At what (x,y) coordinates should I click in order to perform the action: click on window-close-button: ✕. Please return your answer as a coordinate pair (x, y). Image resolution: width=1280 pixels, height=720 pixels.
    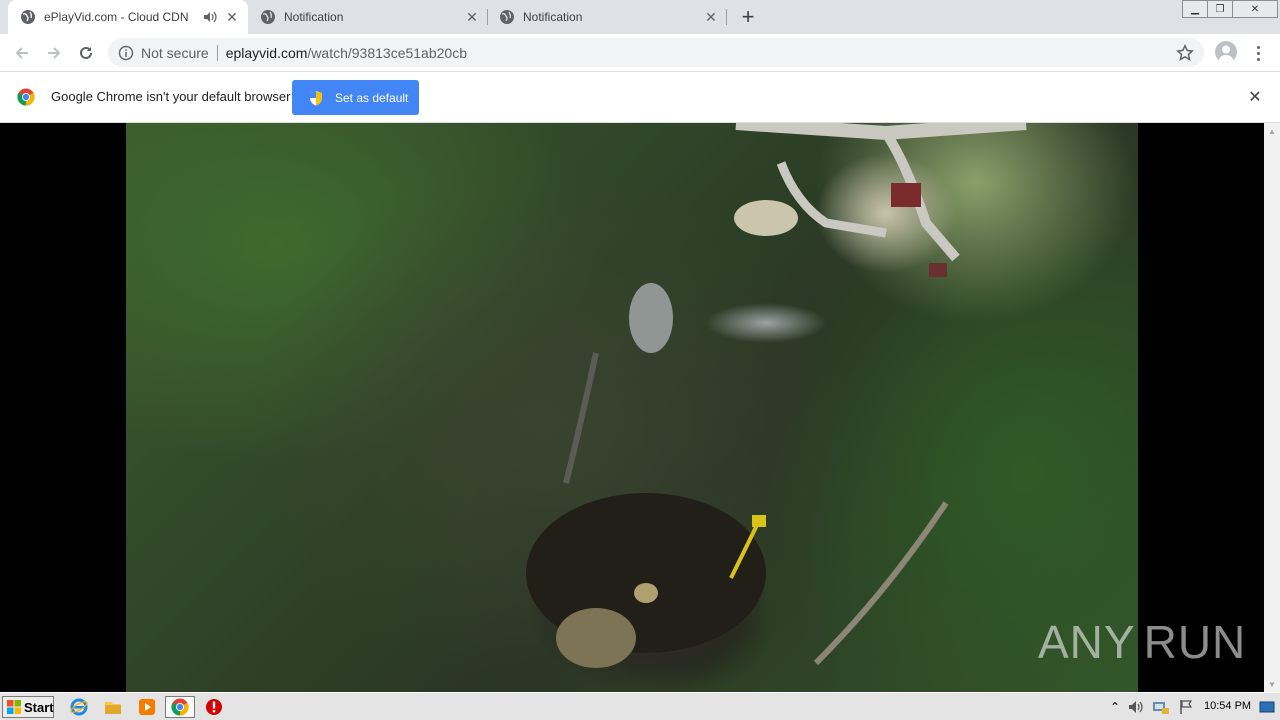
    Looking at the image, I should click on (1255, 9).